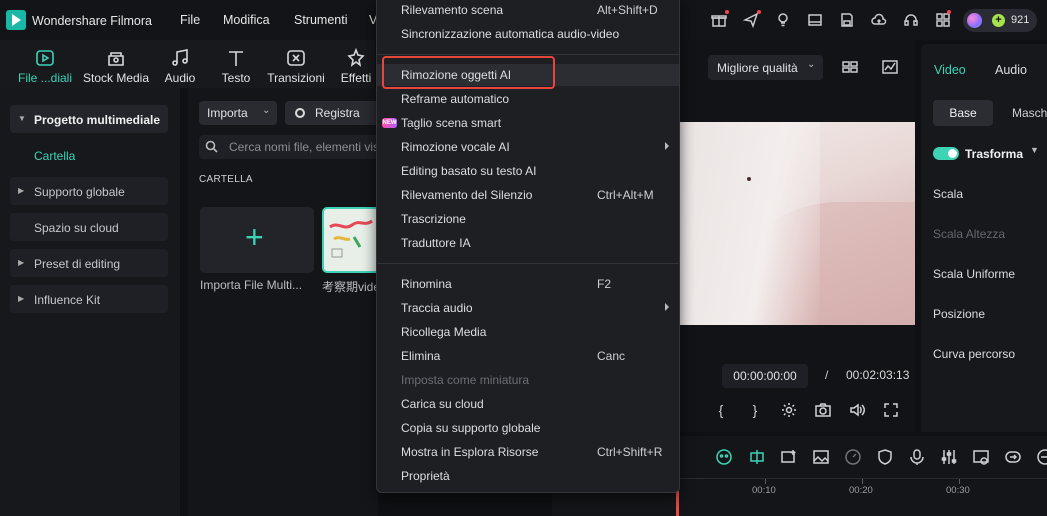 The width and height of the screenshot is (1047, 516). Describe the element at coordinates (721, 410) in the screenshot. I see `mark-in-icon: {` at that location.